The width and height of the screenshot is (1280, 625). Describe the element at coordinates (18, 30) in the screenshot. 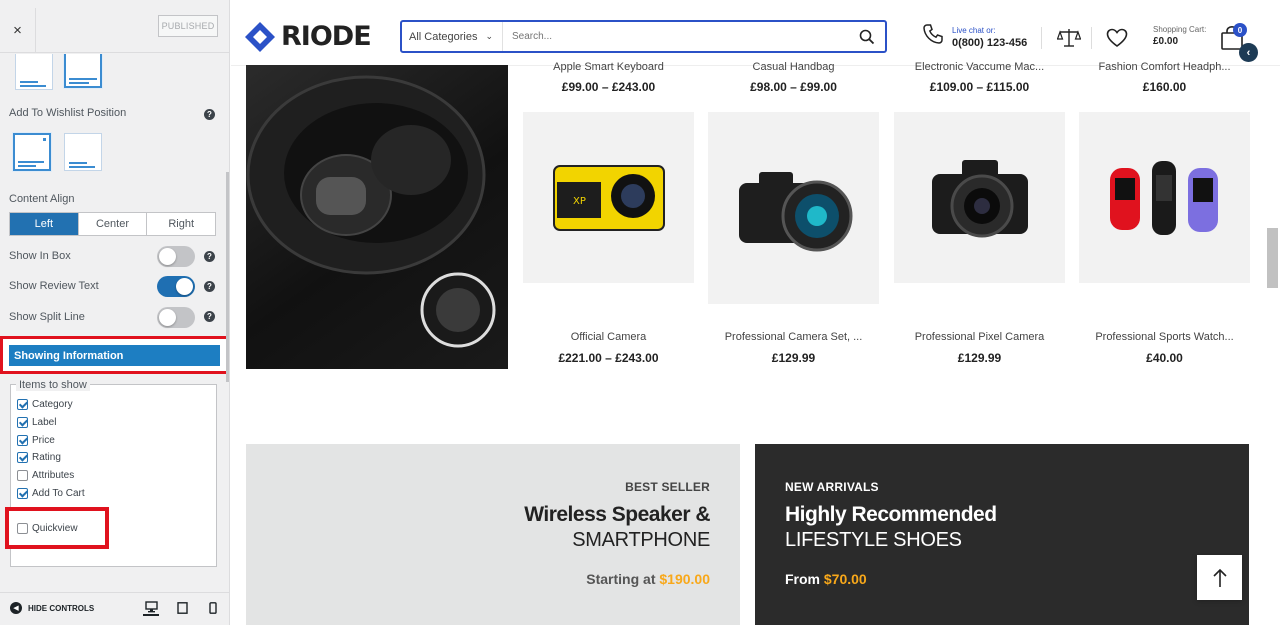

I see `close-customizer-button: ×` at that location.